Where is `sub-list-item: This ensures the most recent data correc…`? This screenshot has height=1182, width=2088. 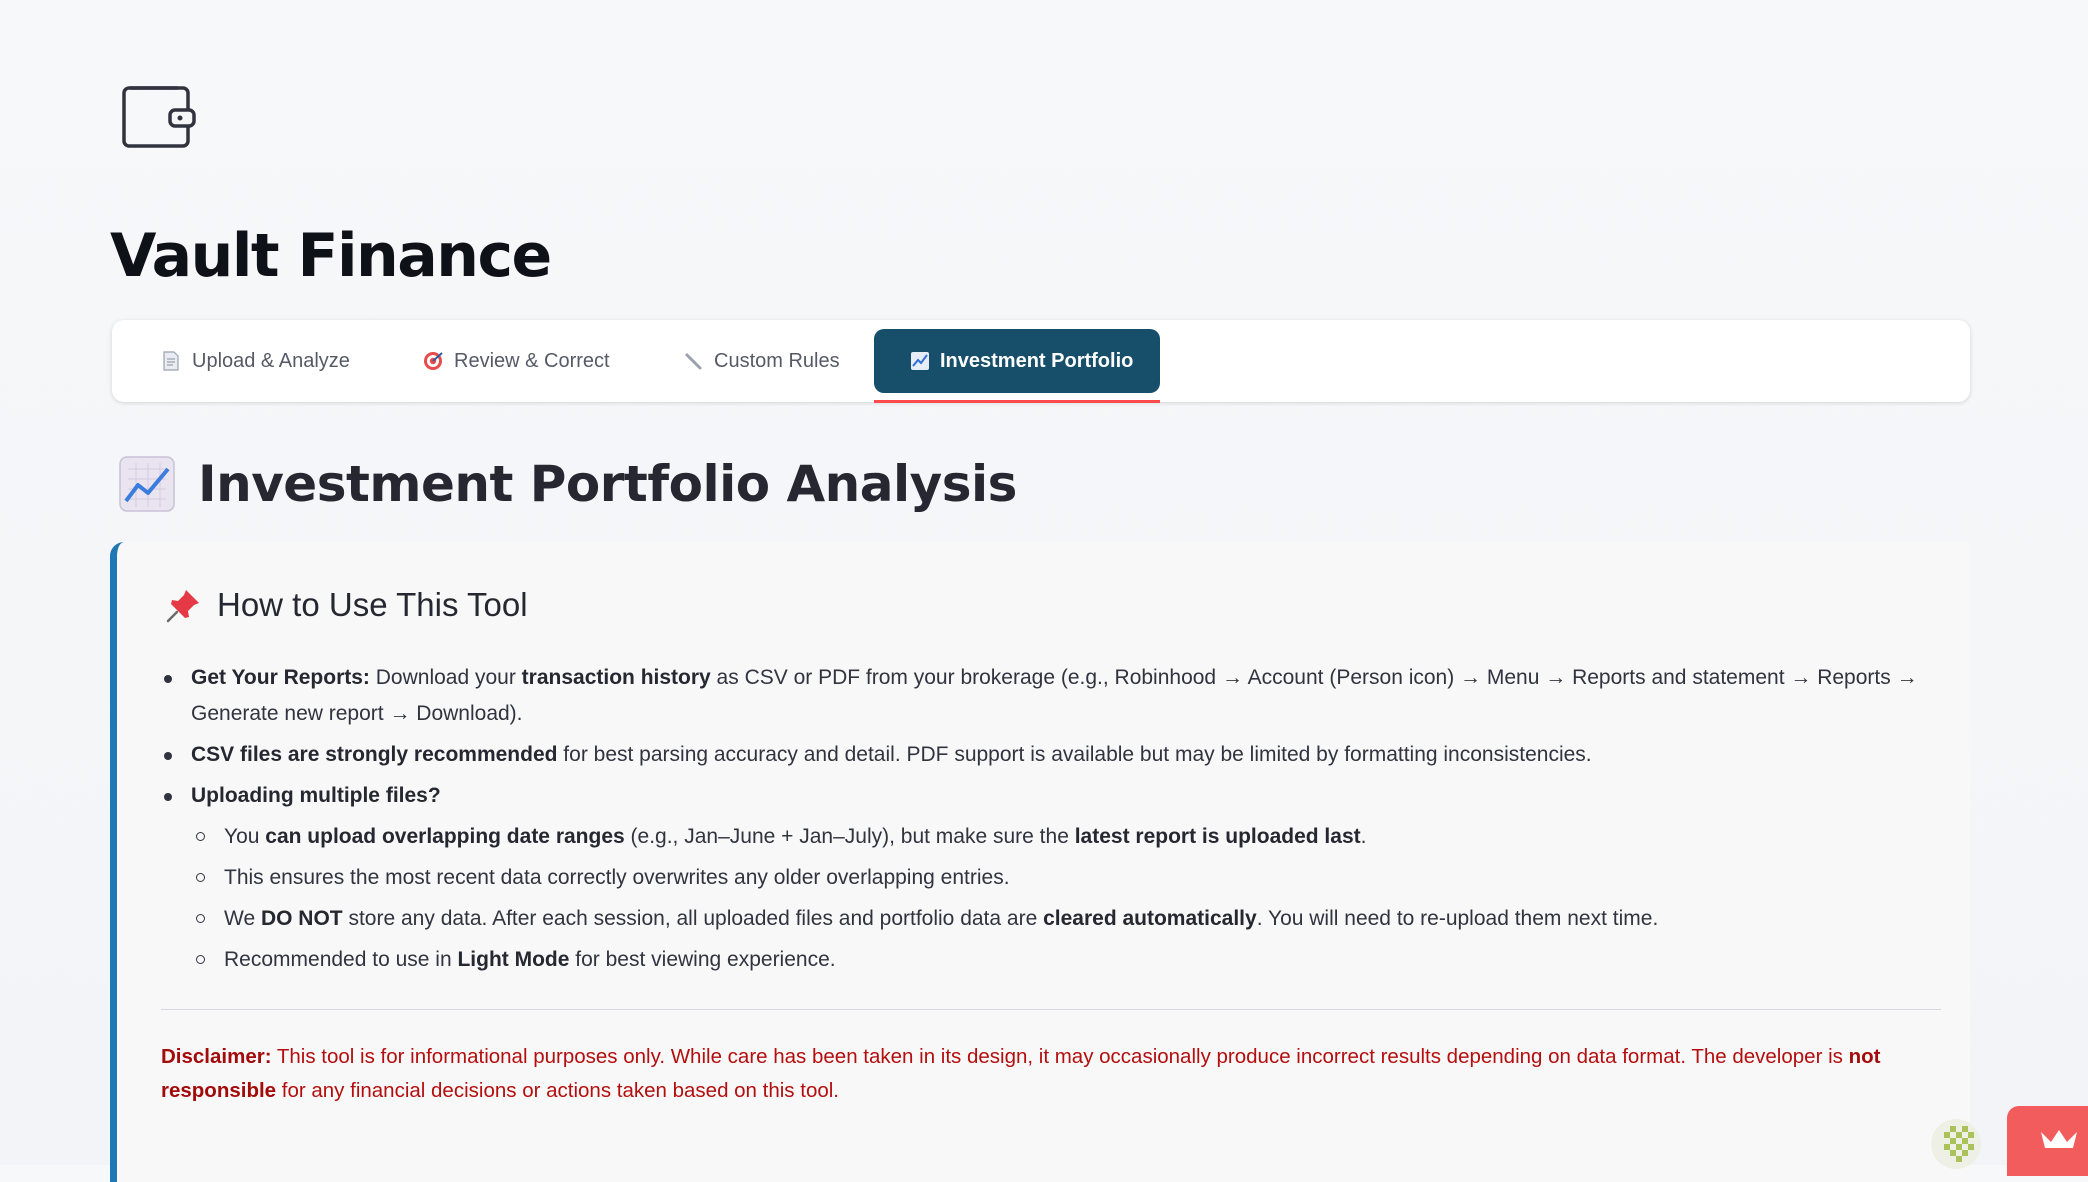
sub-list-item: This ensures the most recent data correc… is located at coordinates (1083, 878).